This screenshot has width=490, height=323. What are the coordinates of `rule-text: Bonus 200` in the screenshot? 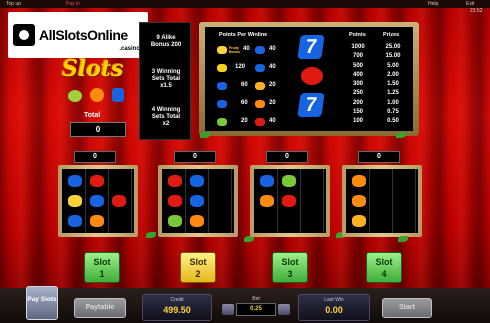 It's located at (166, 45).